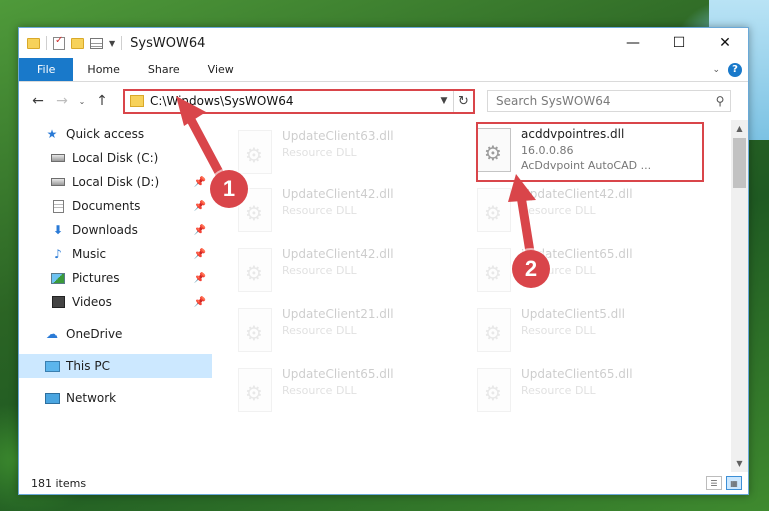  What do you see at coordinates (739, 128) in the screenshot?
I see `scroll-up-icon: ▲` at bounding box center [739, 128].